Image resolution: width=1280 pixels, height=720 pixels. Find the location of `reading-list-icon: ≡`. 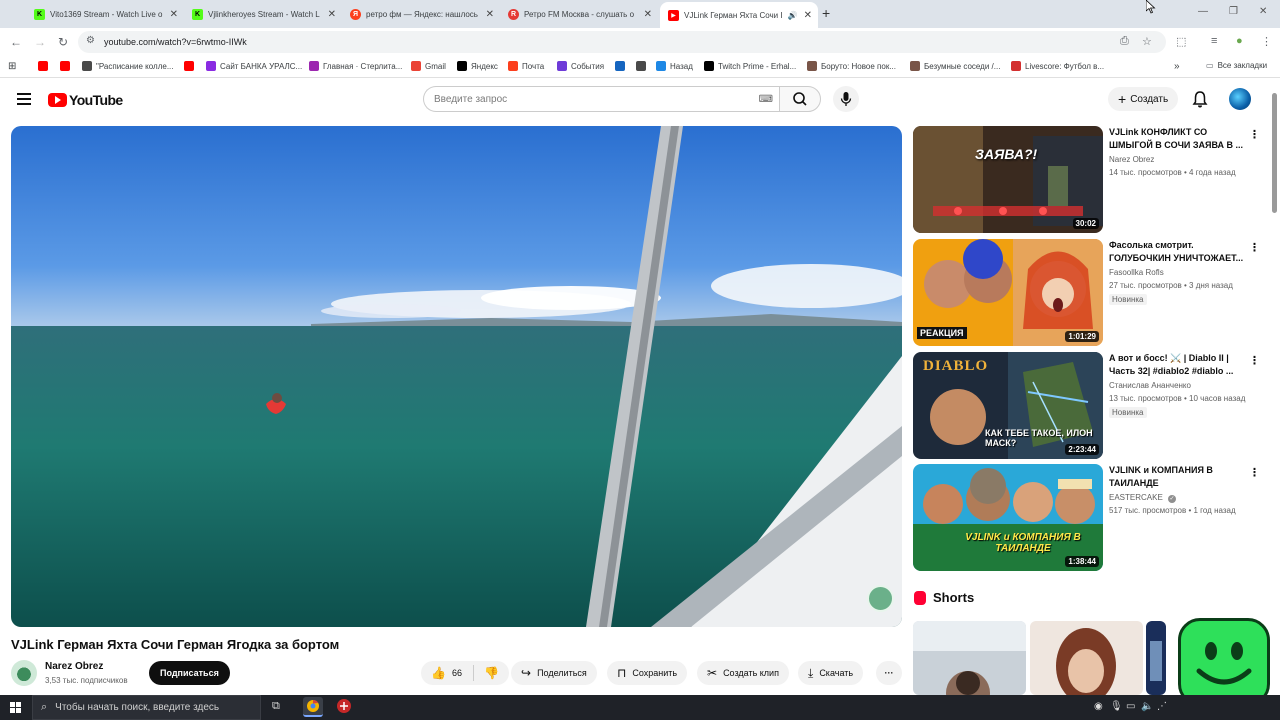

reading-list-icon: ≡ is located at coordinates (1214, 41).